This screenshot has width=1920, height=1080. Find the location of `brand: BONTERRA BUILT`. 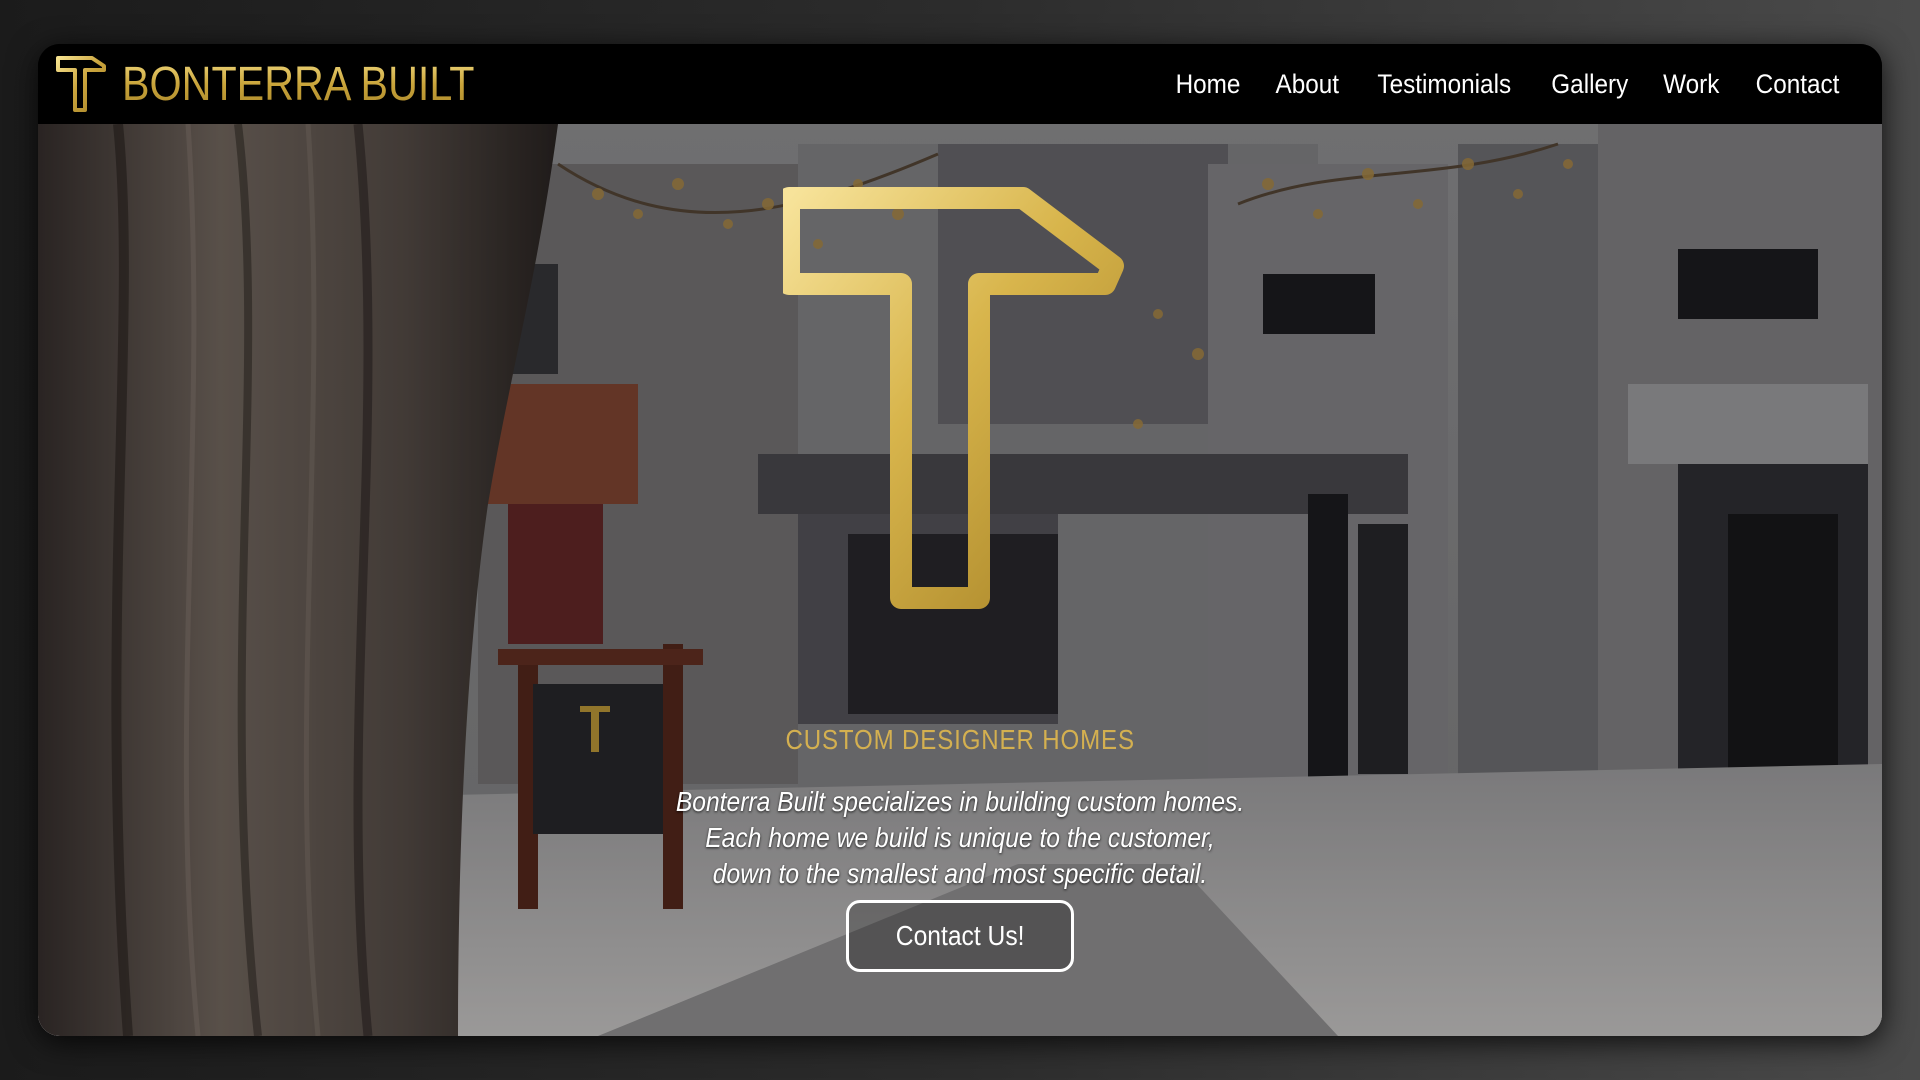

brand: BONTERRA BUILT is located at coordinates (293, 84).